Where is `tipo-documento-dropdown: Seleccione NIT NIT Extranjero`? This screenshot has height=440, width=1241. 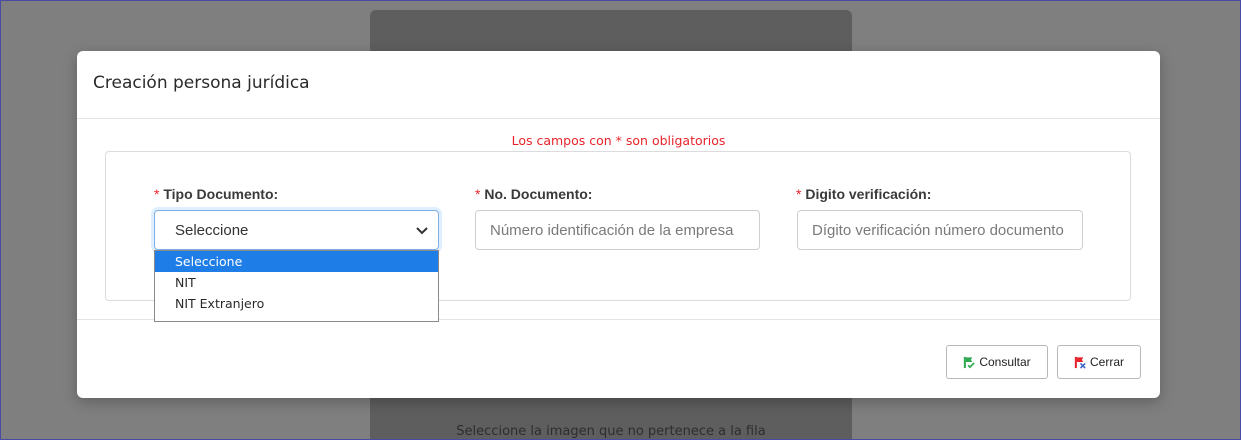 tipo-documento-dropdown: Seleccione NIT NIT Extranjero is located at coordinates (296, 286).